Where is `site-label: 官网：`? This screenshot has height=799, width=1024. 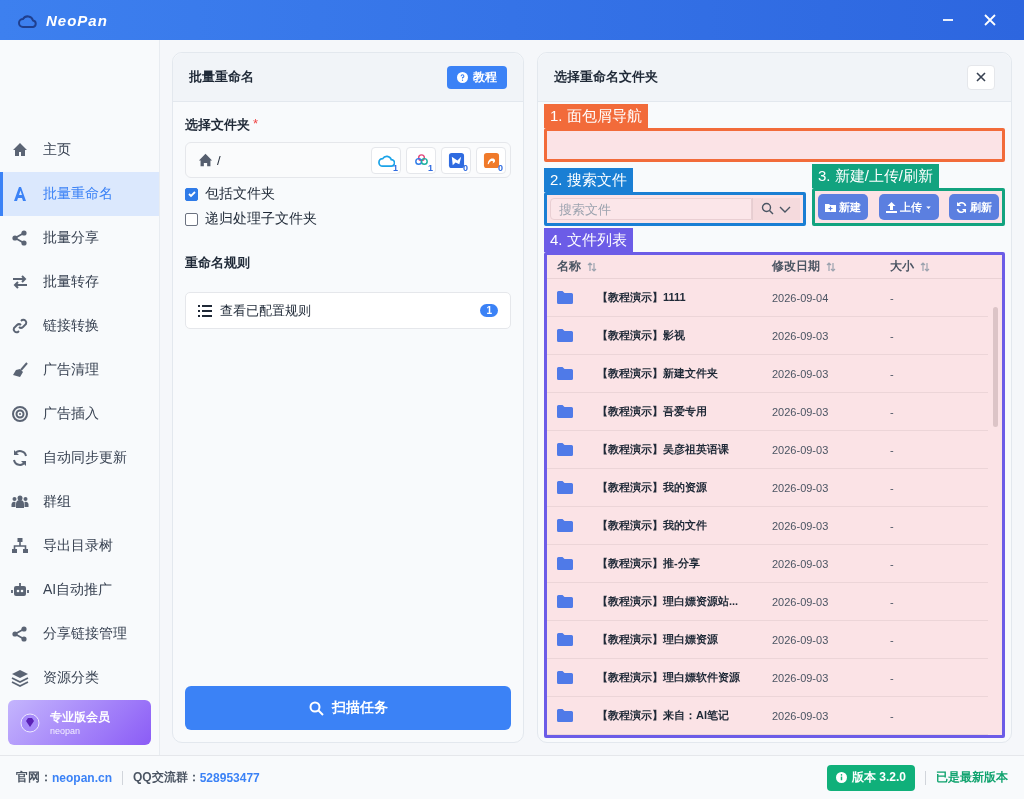
site-label: 官网： is located at coordinates (34, 777).